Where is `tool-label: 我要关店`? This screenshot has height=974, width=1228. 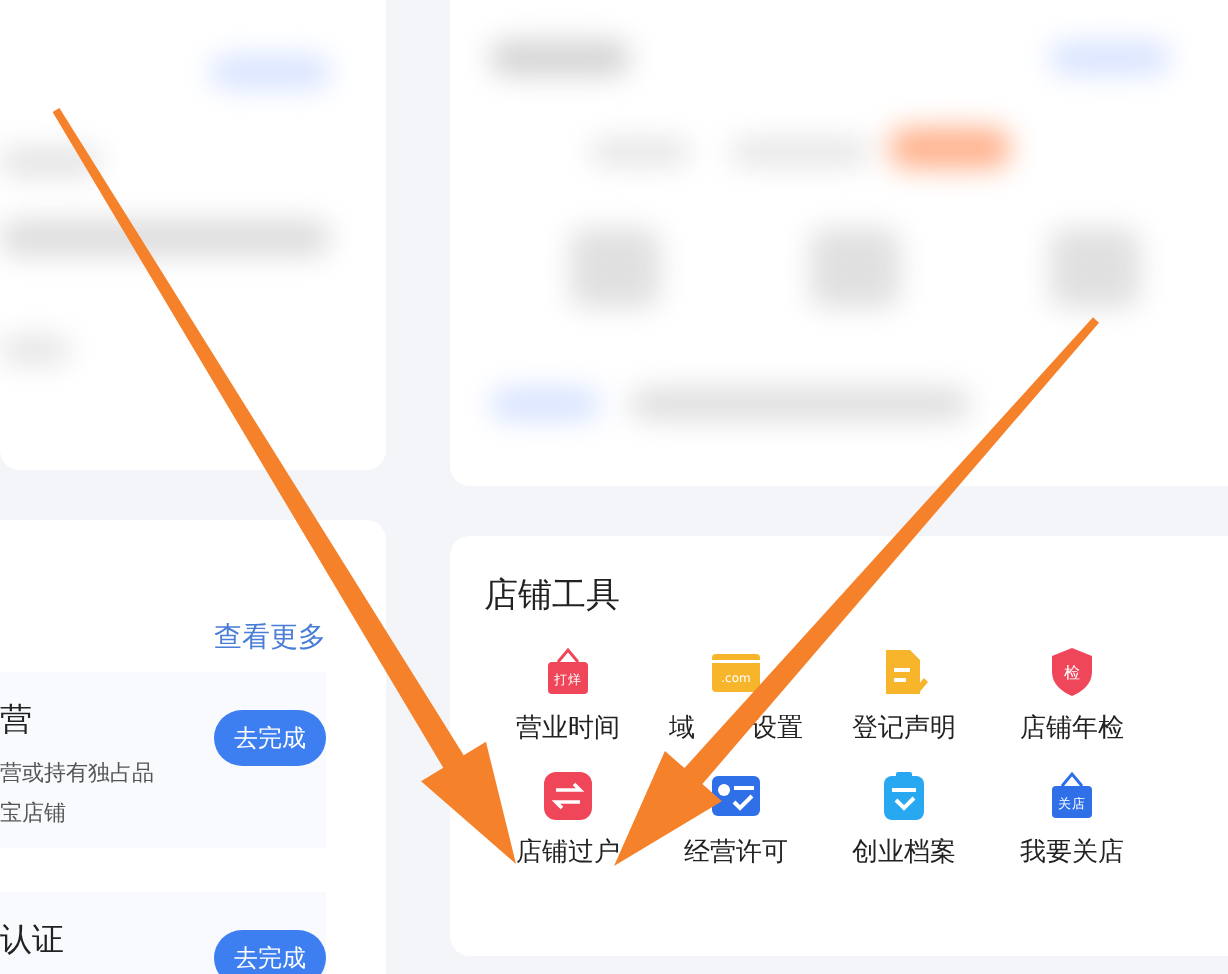
tool-label: 我要关店 is located at coordinates (1072, 852).